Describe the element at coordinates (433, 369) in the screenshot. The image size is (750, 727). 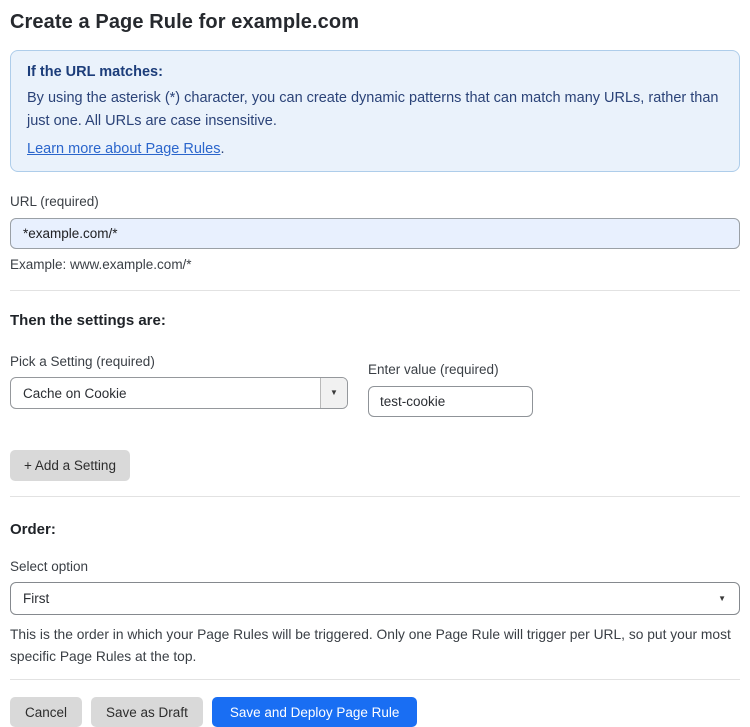
I see `setting-value-label: Enter value (required)` at that location.